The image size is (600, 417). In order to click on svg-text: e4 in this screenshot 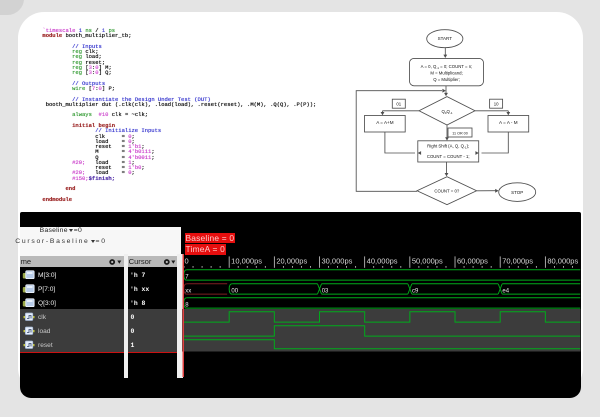, I will do `click(505, 291)`.